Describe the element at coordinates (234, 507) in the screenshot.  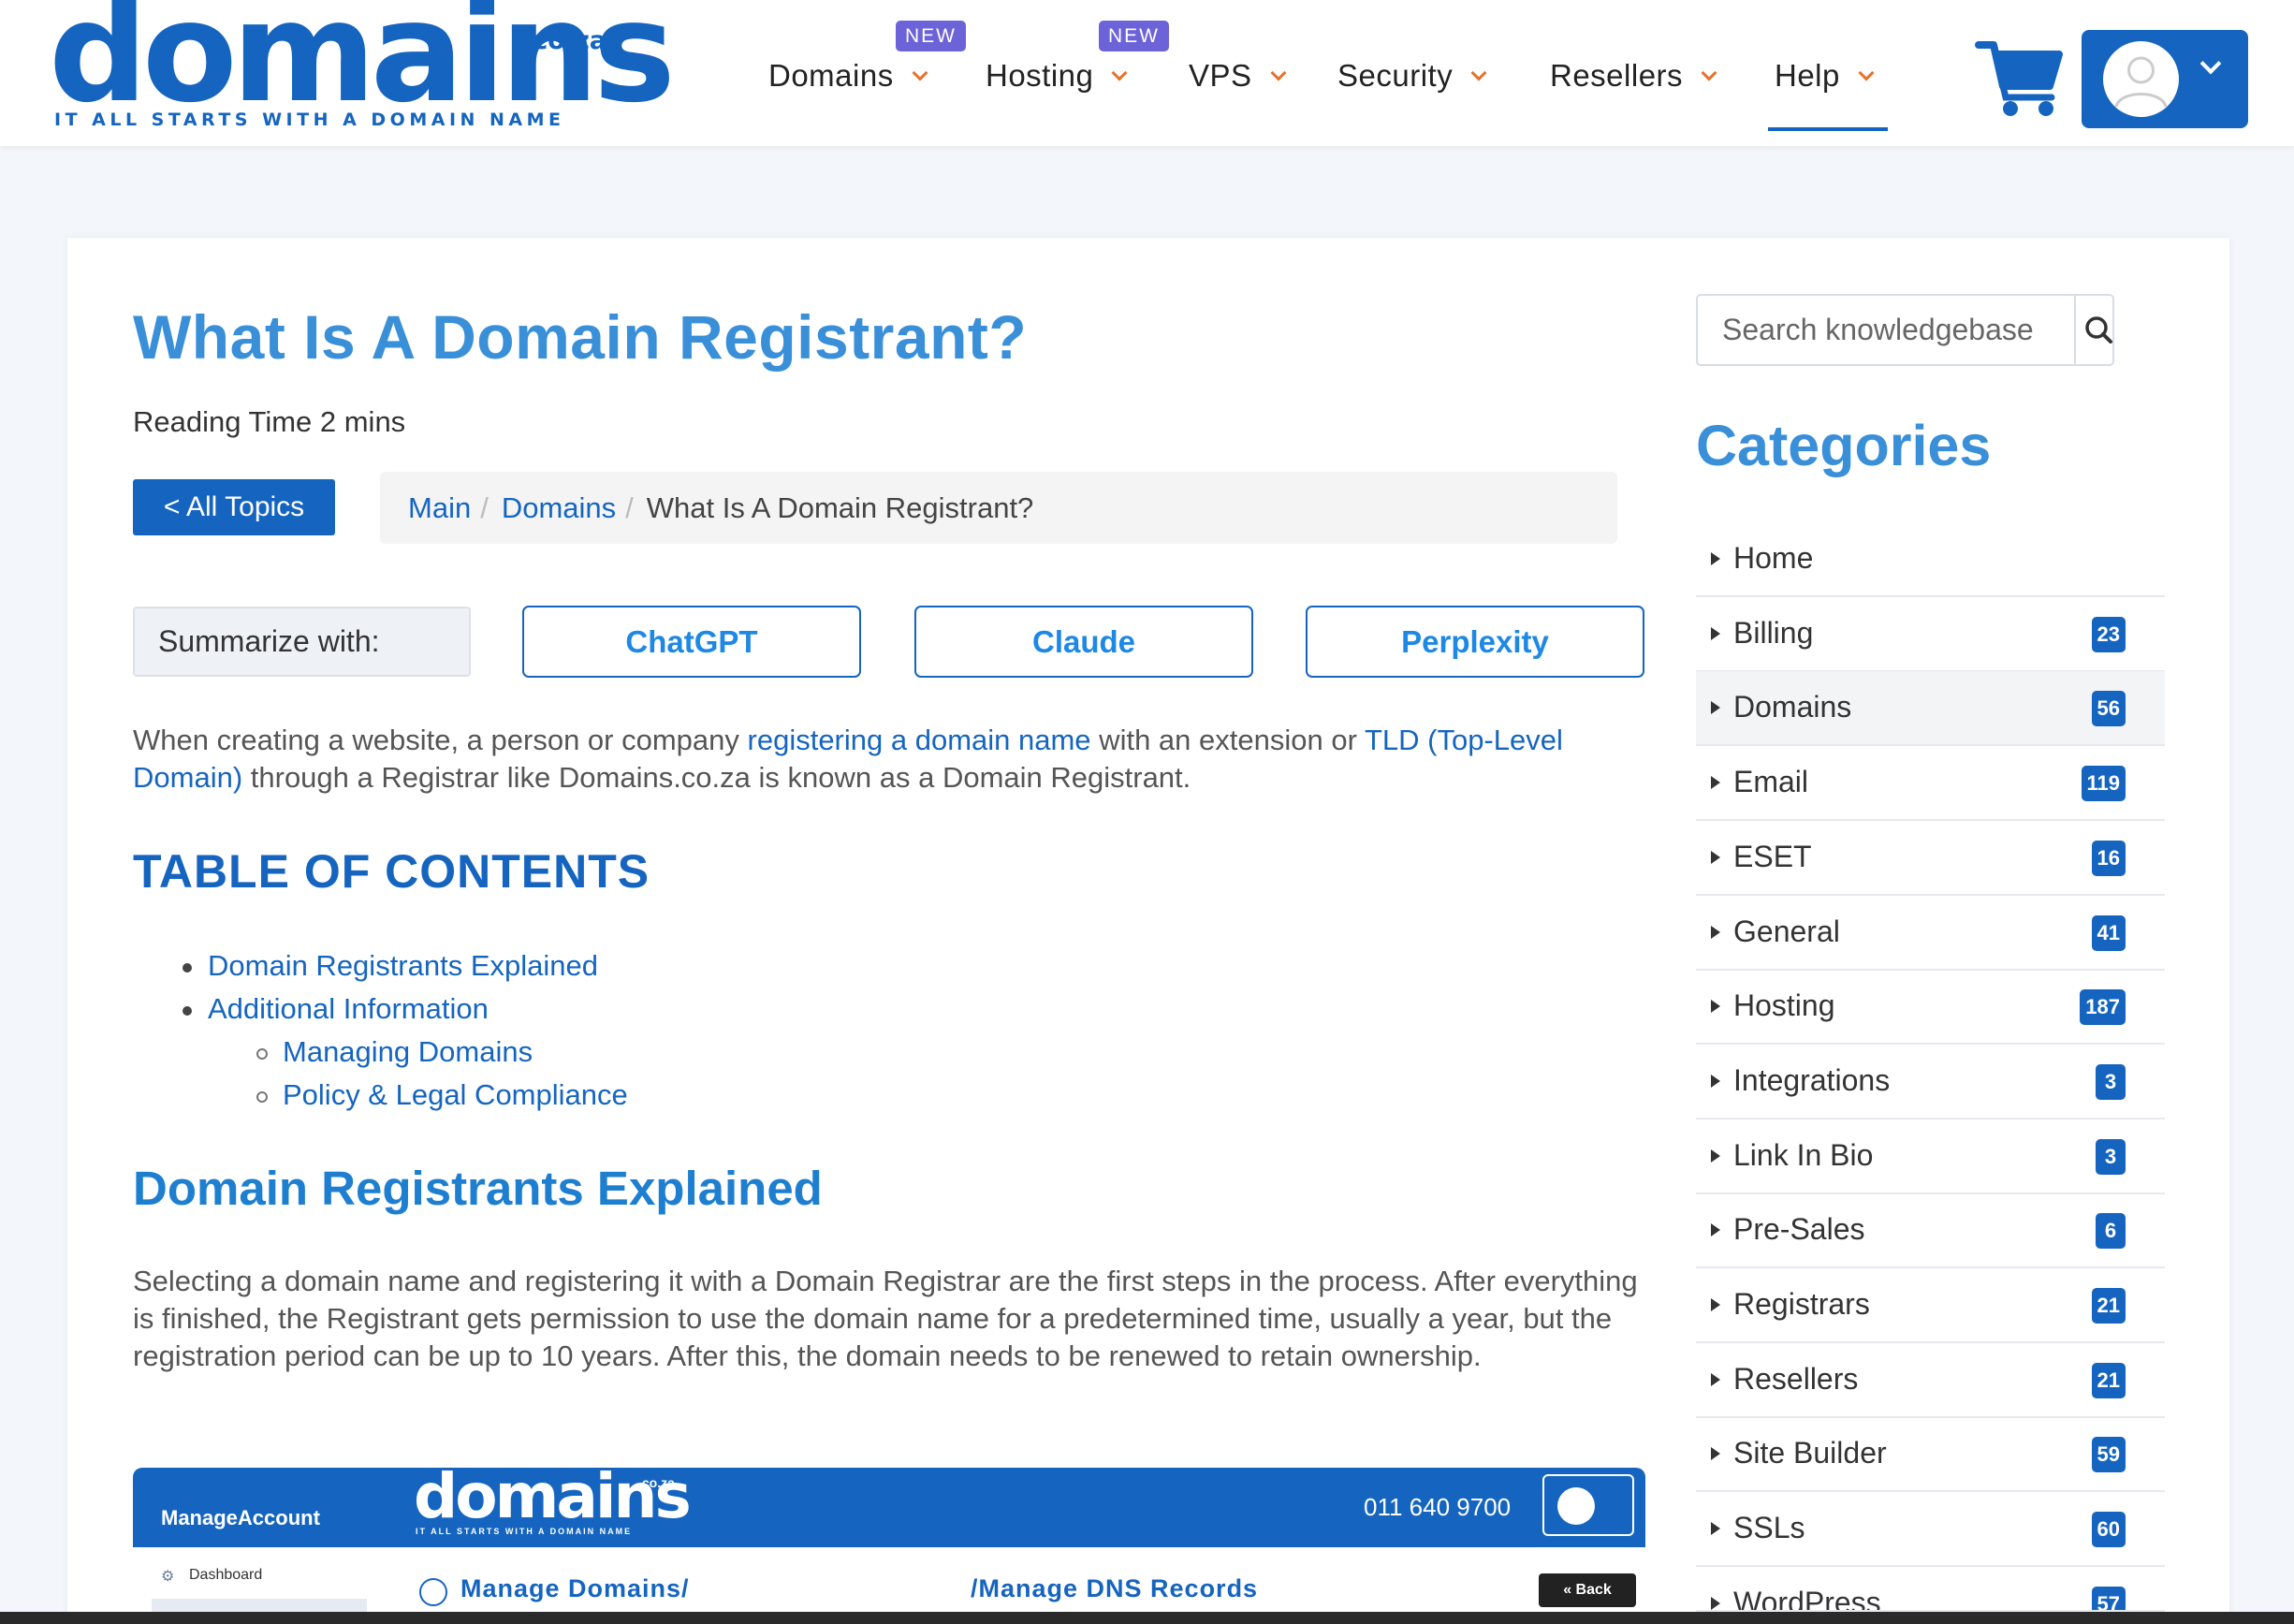
I see `all-topics-button: < All Topics` at that location.